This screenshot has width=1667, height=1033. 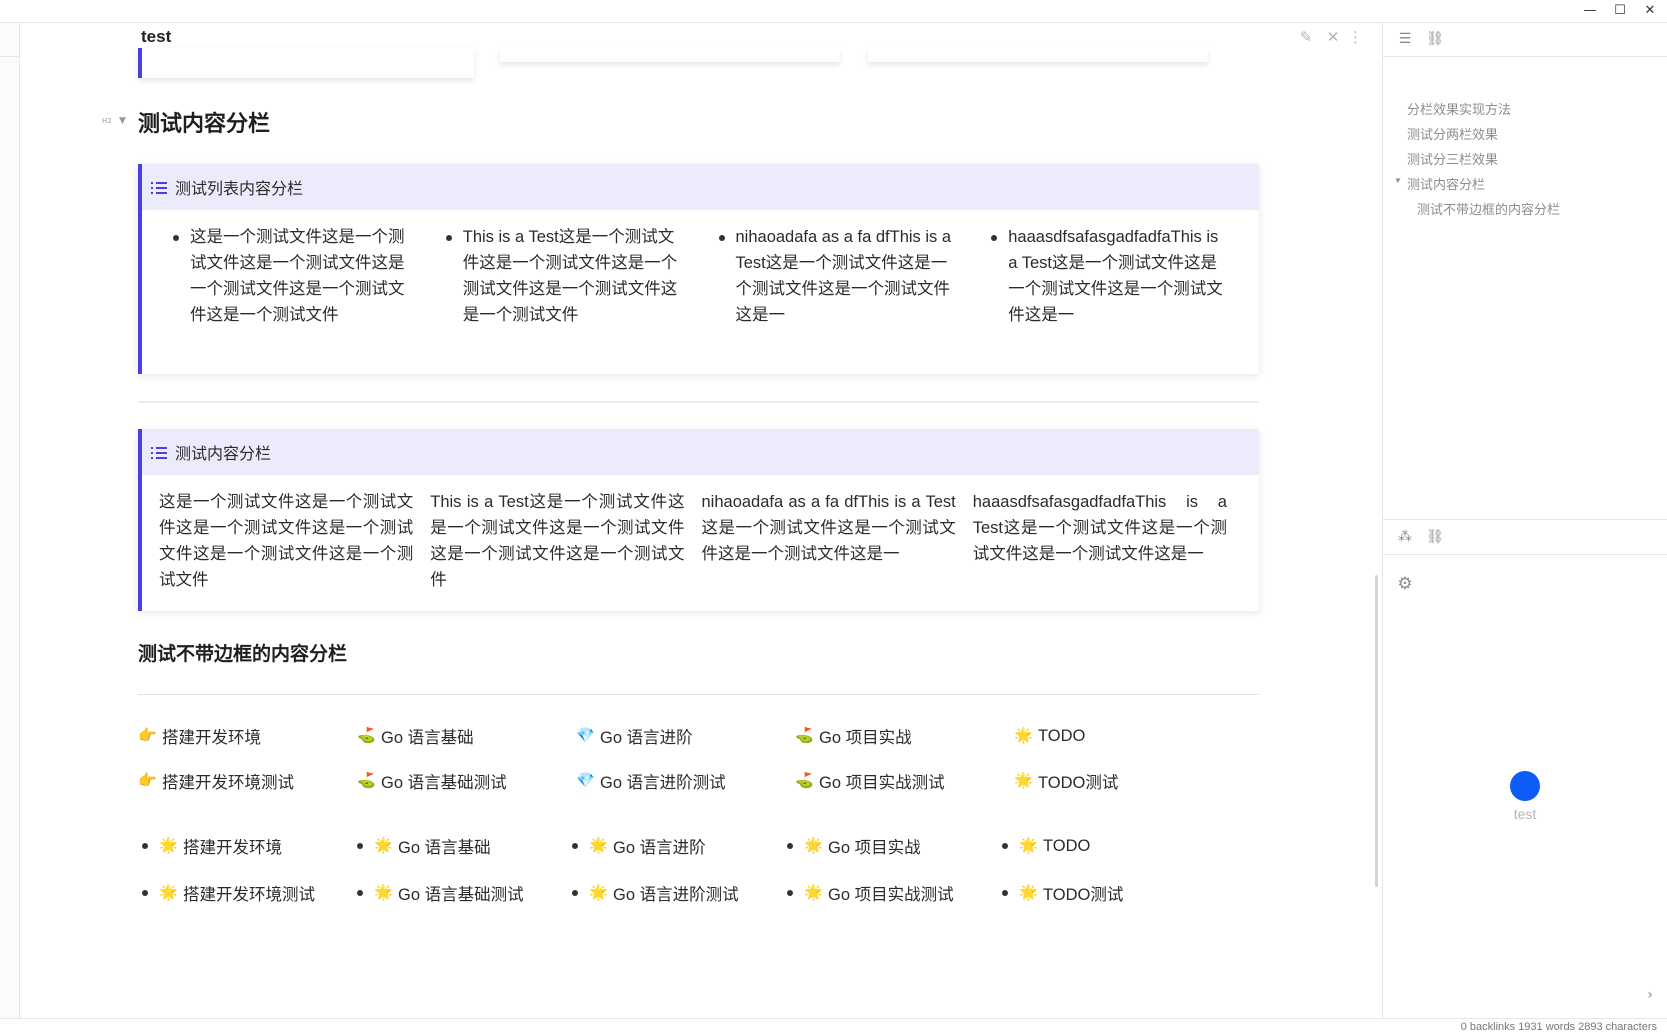 What do you see at coordinates (1333, 37) in the screenshot?
I see `close-icon: ✕` at bounding box center [1333, 37].